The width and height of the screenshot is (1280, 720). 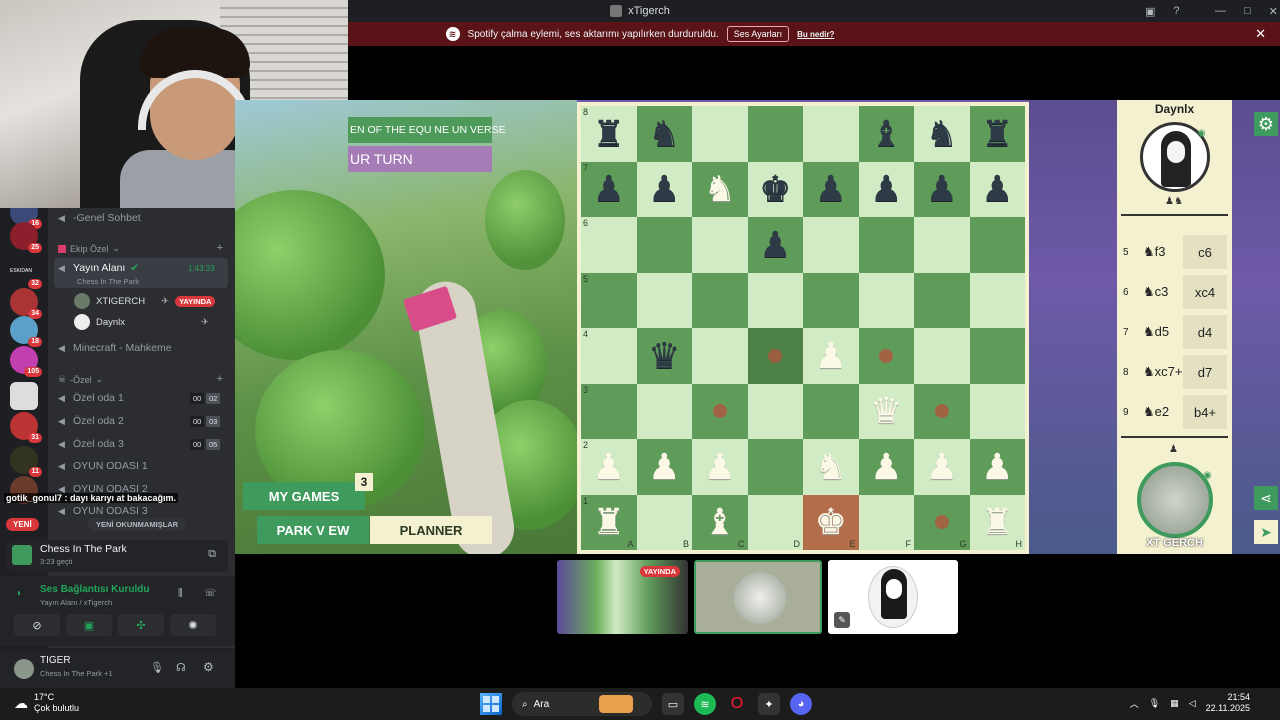 What do you see at coordinates (1220, 11) in the screenshot?
I see `minimize-button: —` at bounding box center [1220, 11].